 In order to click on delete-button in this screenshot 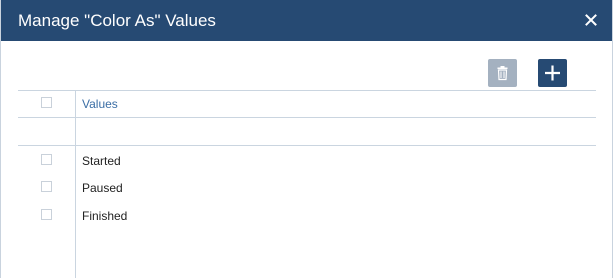, I will do `click(502, 73)`.